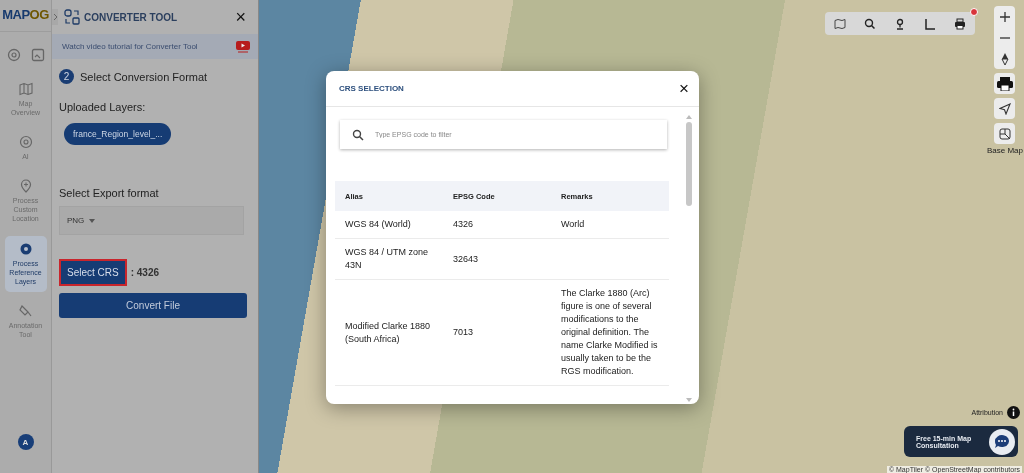 The image size is (1024, 473). What do you see at coordinates (25, 15) in the screenshot?
I see `logo: MAPOG` at bounding box center [25, 15].